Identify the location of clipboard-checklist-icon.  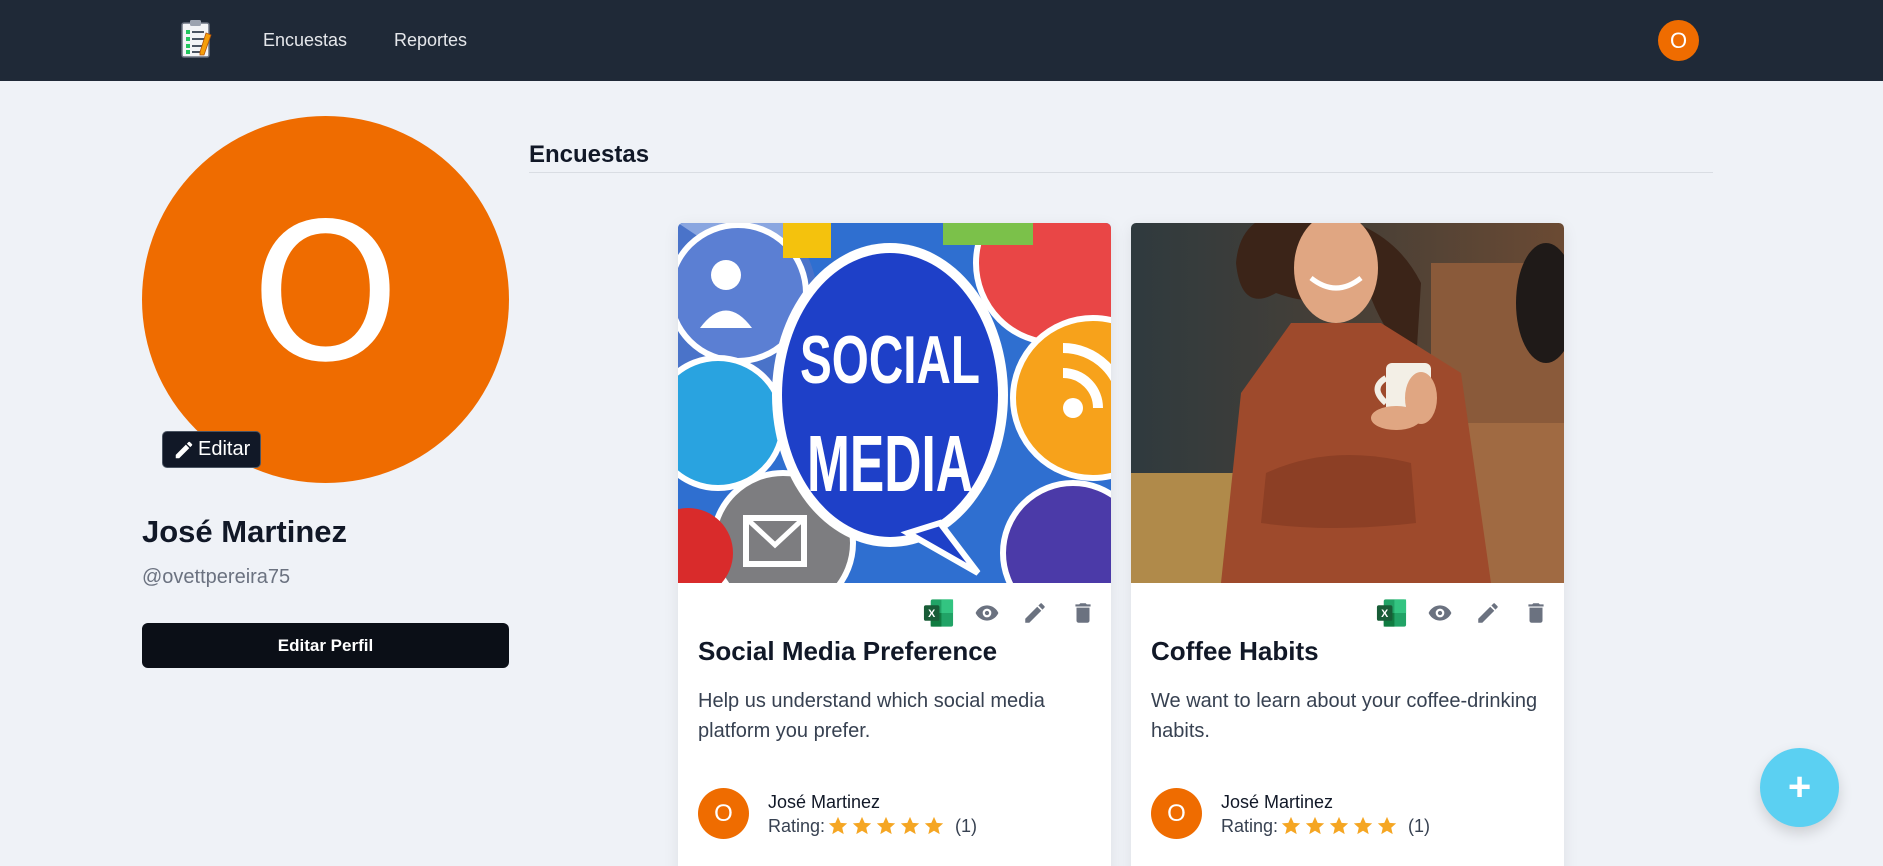
(197, 39).